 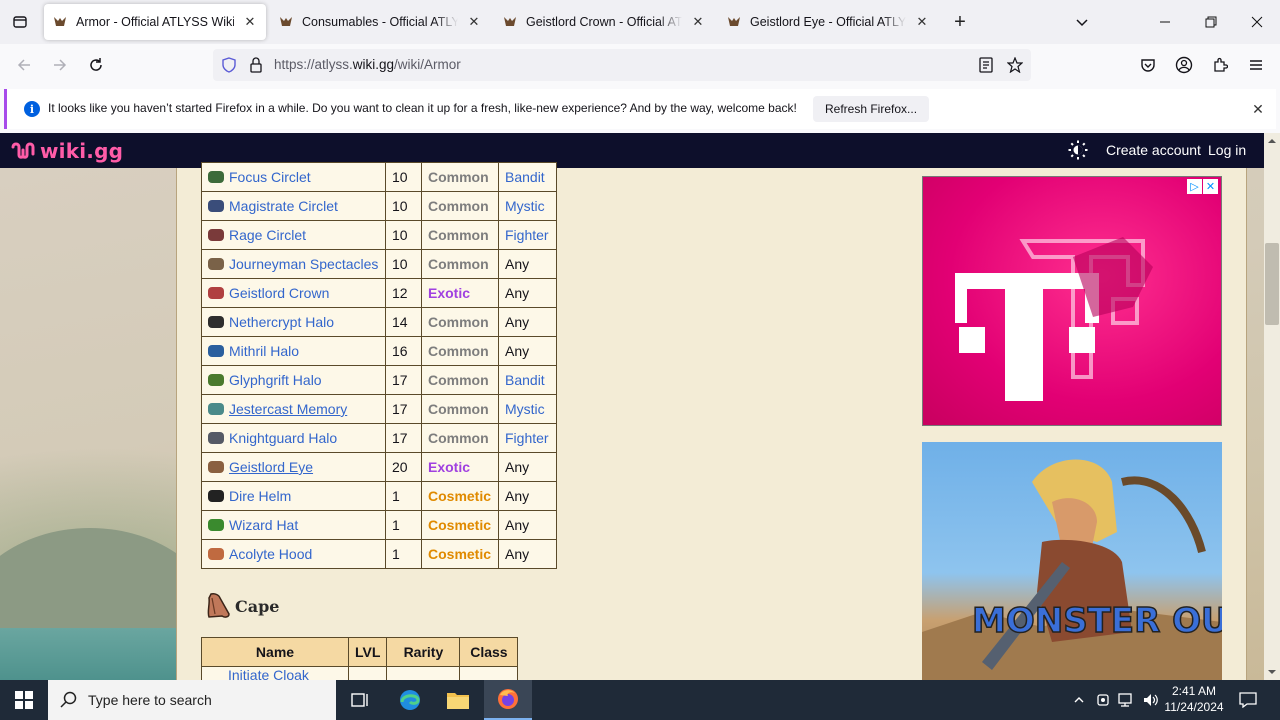 What do you see at coordinates (1082, 22) in the screenshot?
I see `chevron-down-icon` at bounding box center [1082, 22].